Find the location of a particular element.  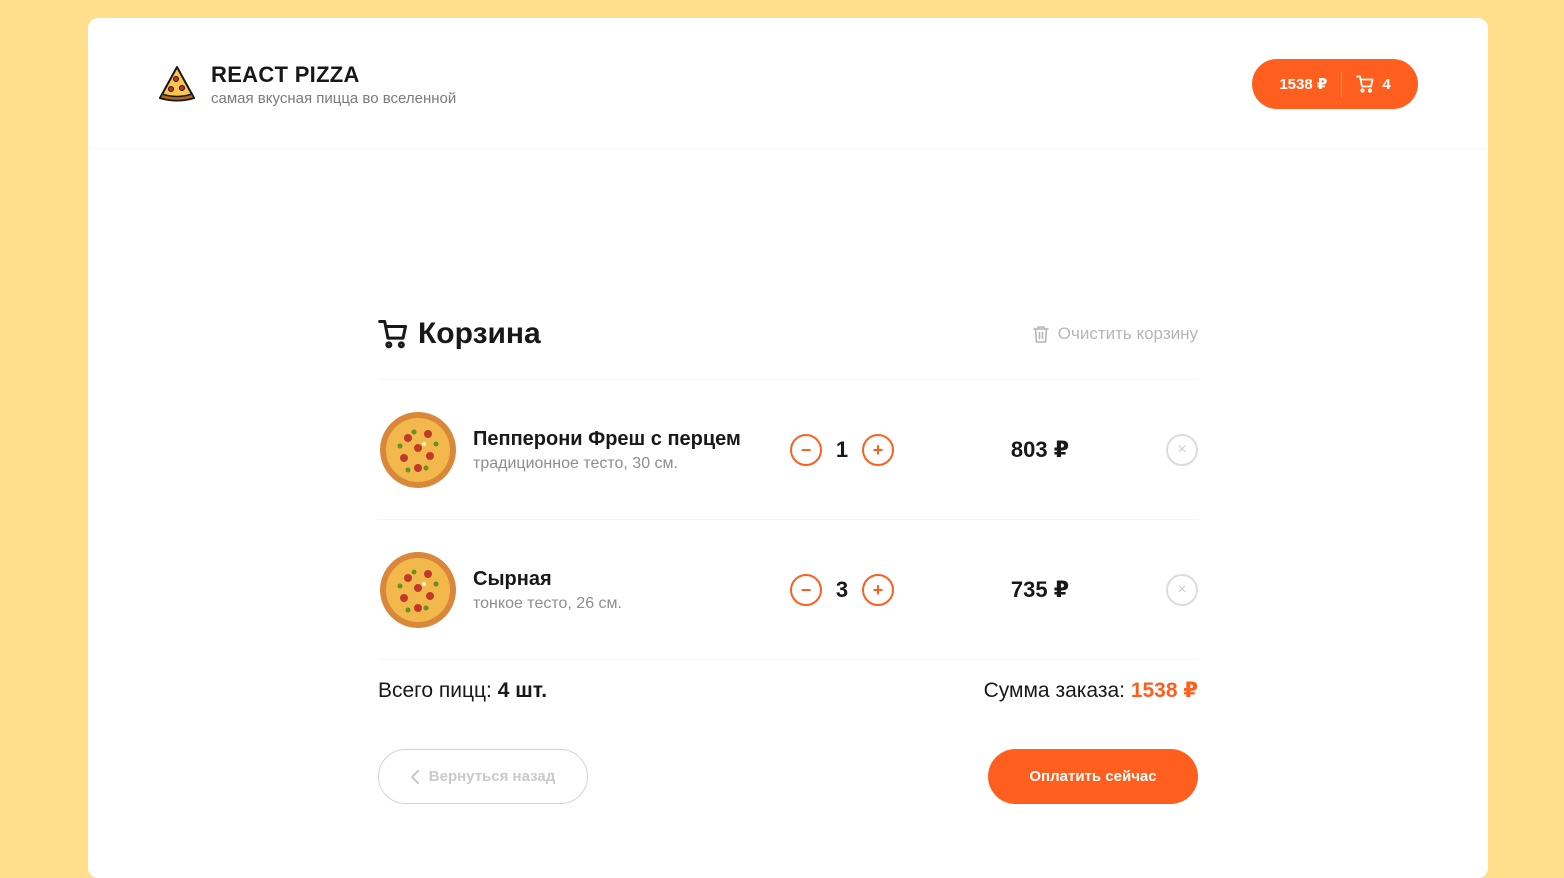

go-back-button: Вернуться назад is located at coordinates (483, 776).